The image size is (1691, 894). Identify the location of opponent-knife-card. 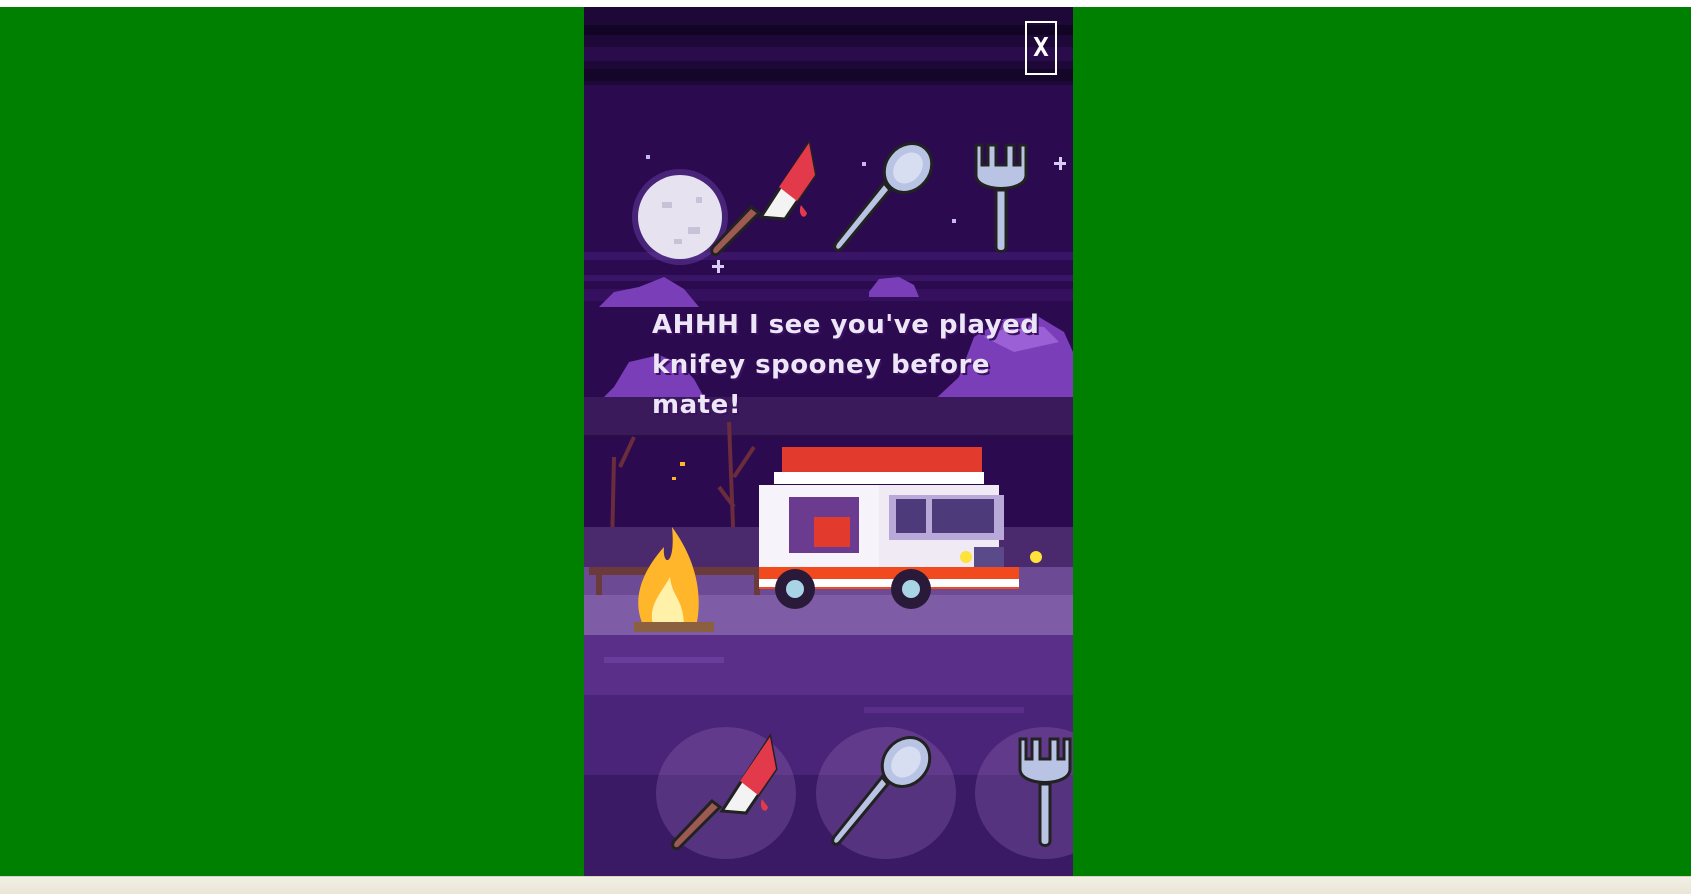
(765, 197).